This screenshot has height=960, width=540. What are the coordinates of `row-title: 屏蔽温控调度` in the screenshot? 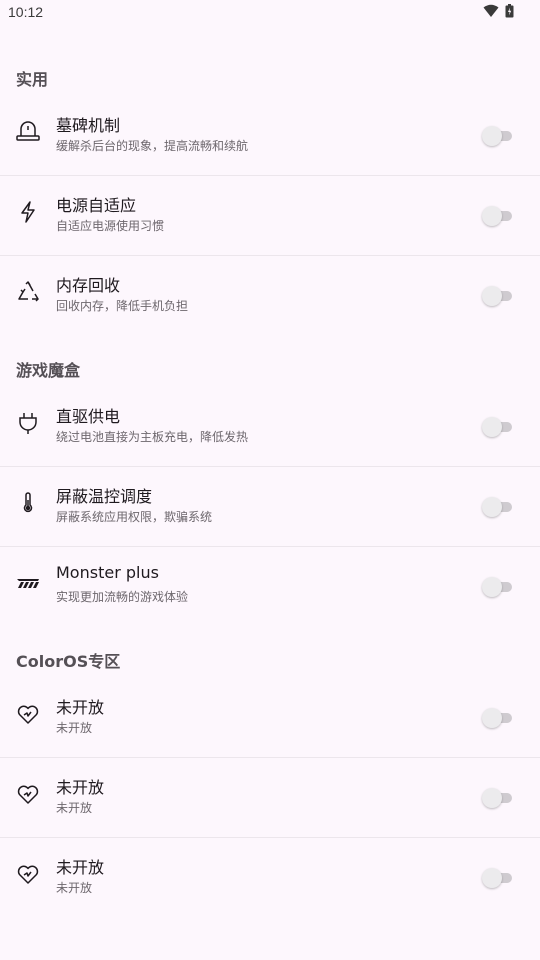 It's located at (104, 496).